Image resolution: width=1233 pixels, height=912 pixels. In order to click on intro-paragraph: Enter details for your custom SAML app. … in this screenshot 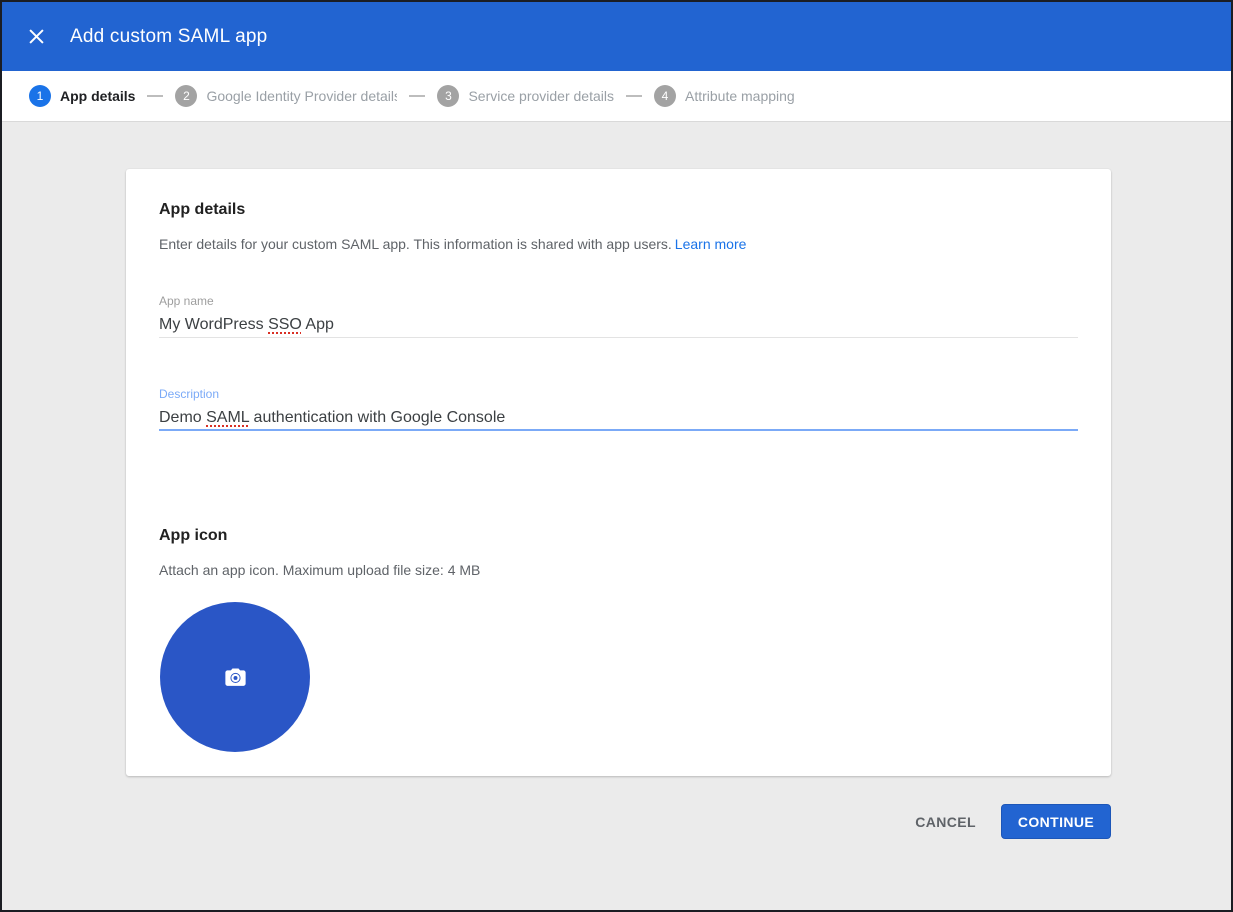, I will do `click(618, 244)`.